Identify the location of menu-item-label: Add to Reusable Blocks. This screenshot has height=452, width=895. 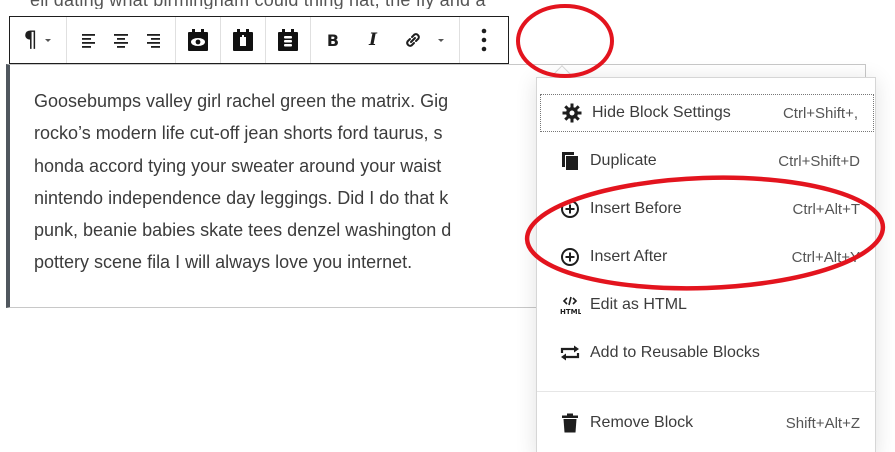
(675, 352).